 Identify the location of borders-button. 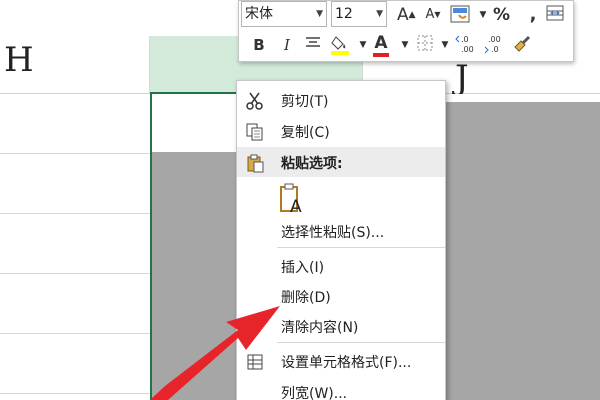
(425, 45).